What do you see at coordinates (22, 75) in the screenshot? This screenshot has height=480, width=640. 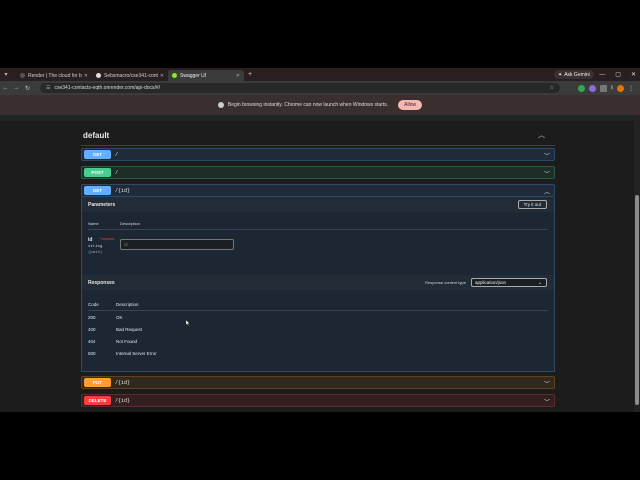 I see `render-favicon-icon` at bounding box center [22, 75].